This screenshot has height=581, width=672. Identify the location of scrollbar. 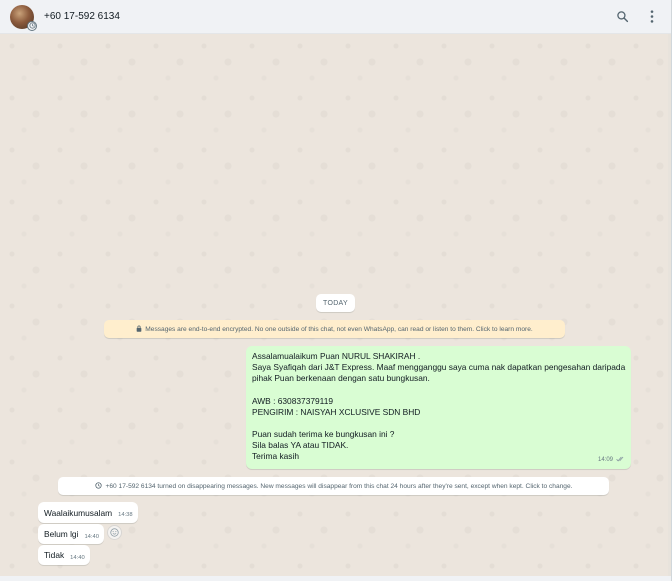
(669, 307).